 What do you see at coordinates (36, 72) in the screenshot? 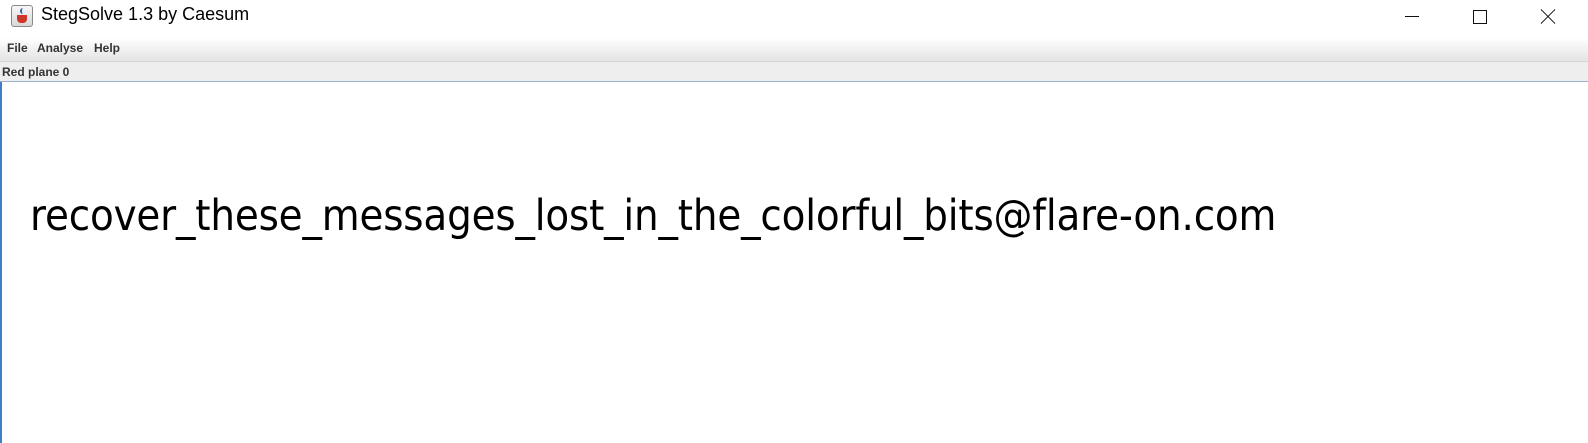
I see `plane-label: Red plane 0` at bounding box center [36, 72].